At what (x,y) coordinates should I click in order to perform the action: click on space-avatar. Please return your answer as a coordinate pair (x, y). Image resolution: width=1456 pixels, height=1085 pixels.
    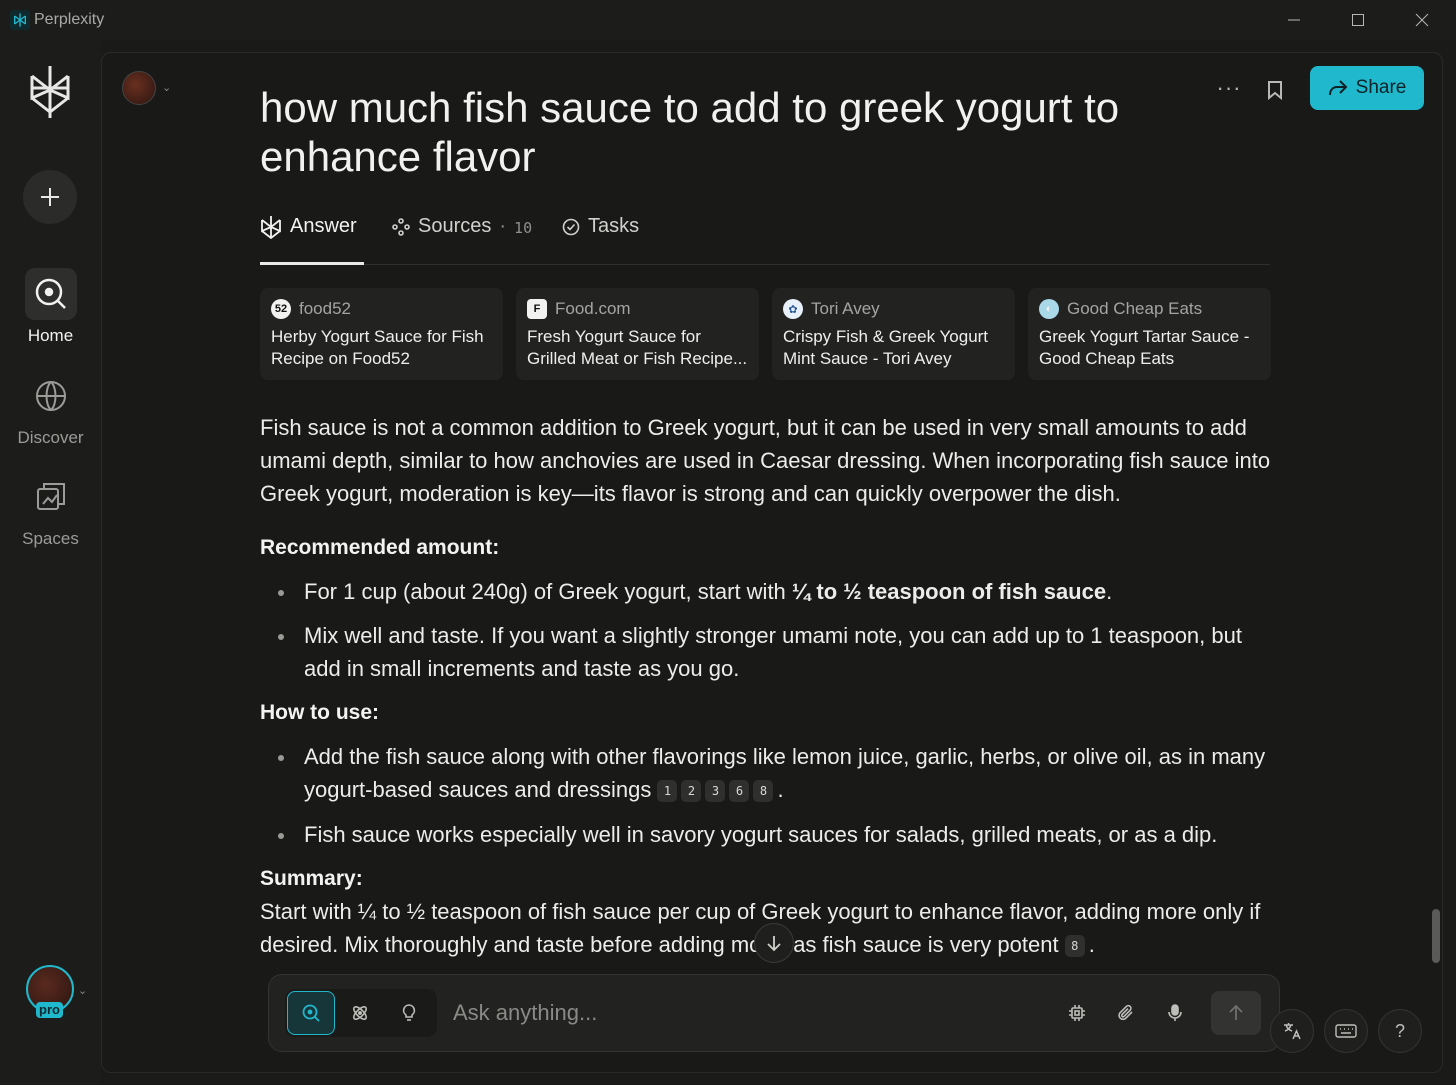
    Looking at the image, I should click on (139, 88).